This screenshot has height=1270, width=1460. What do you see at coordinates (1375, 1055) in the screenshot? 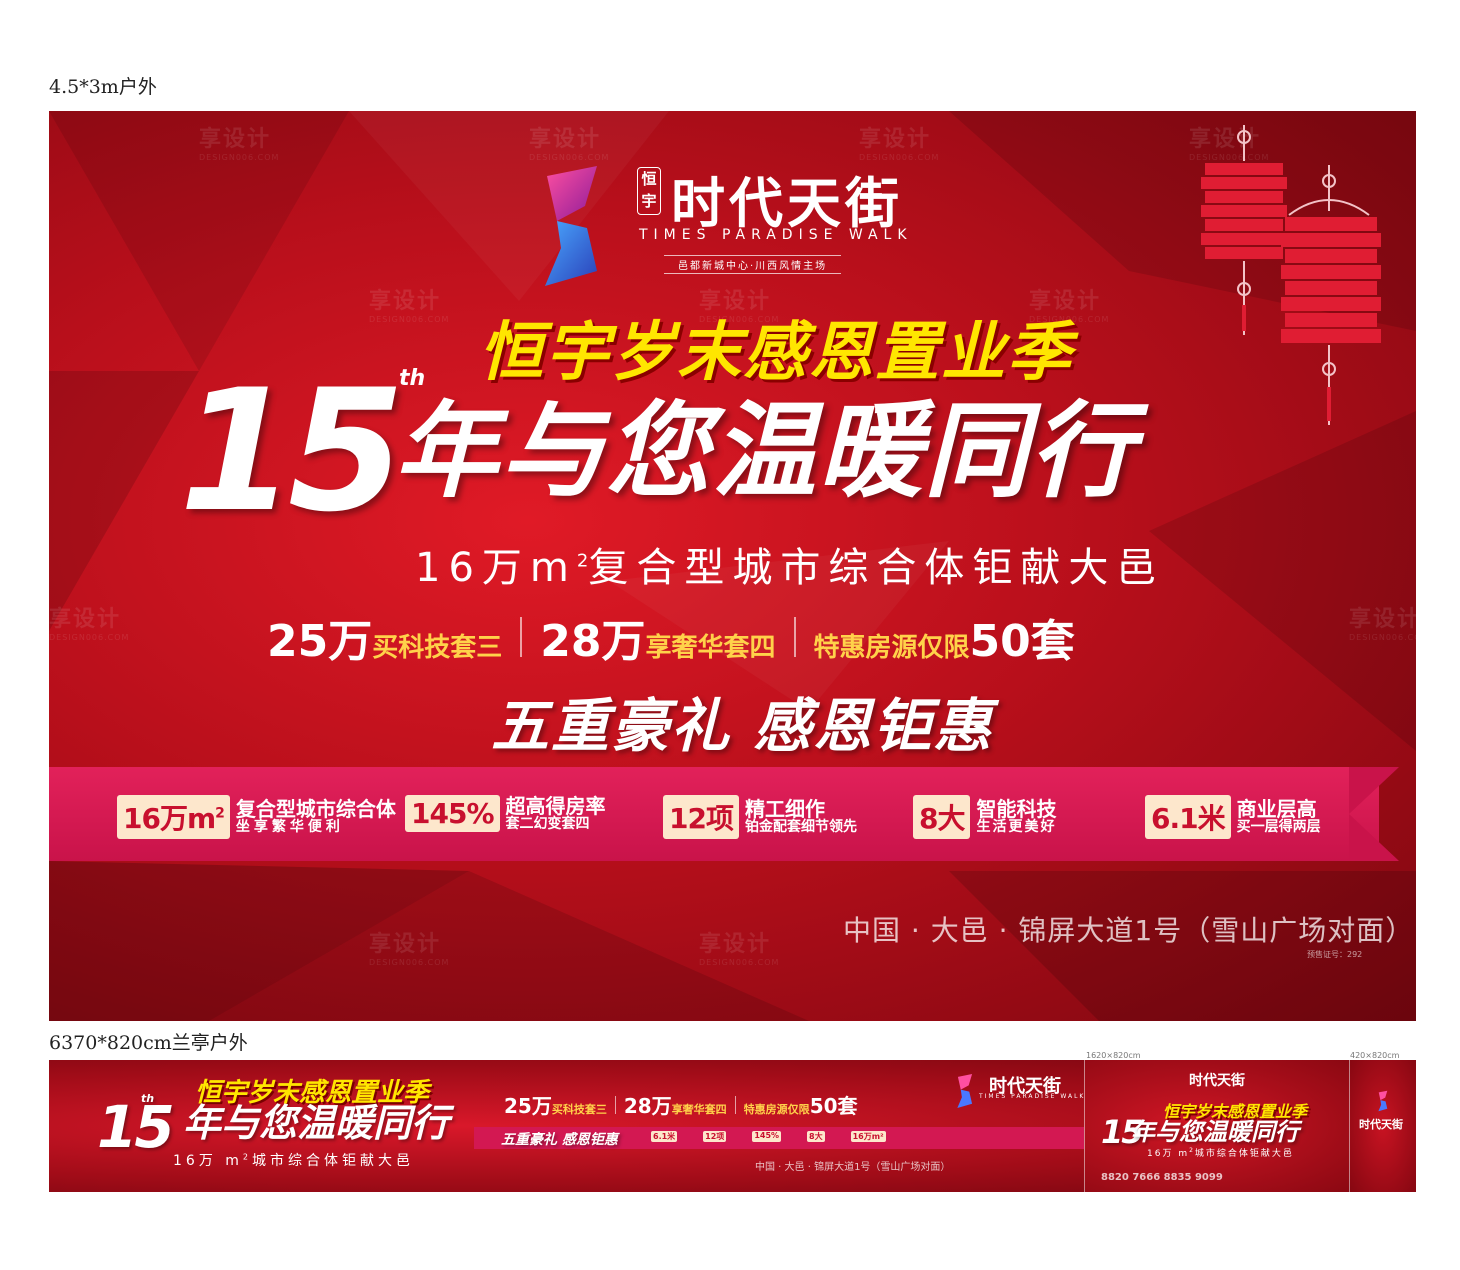
I see `dimension-note: 420×820cm` at bounding box center [1375, 1055].